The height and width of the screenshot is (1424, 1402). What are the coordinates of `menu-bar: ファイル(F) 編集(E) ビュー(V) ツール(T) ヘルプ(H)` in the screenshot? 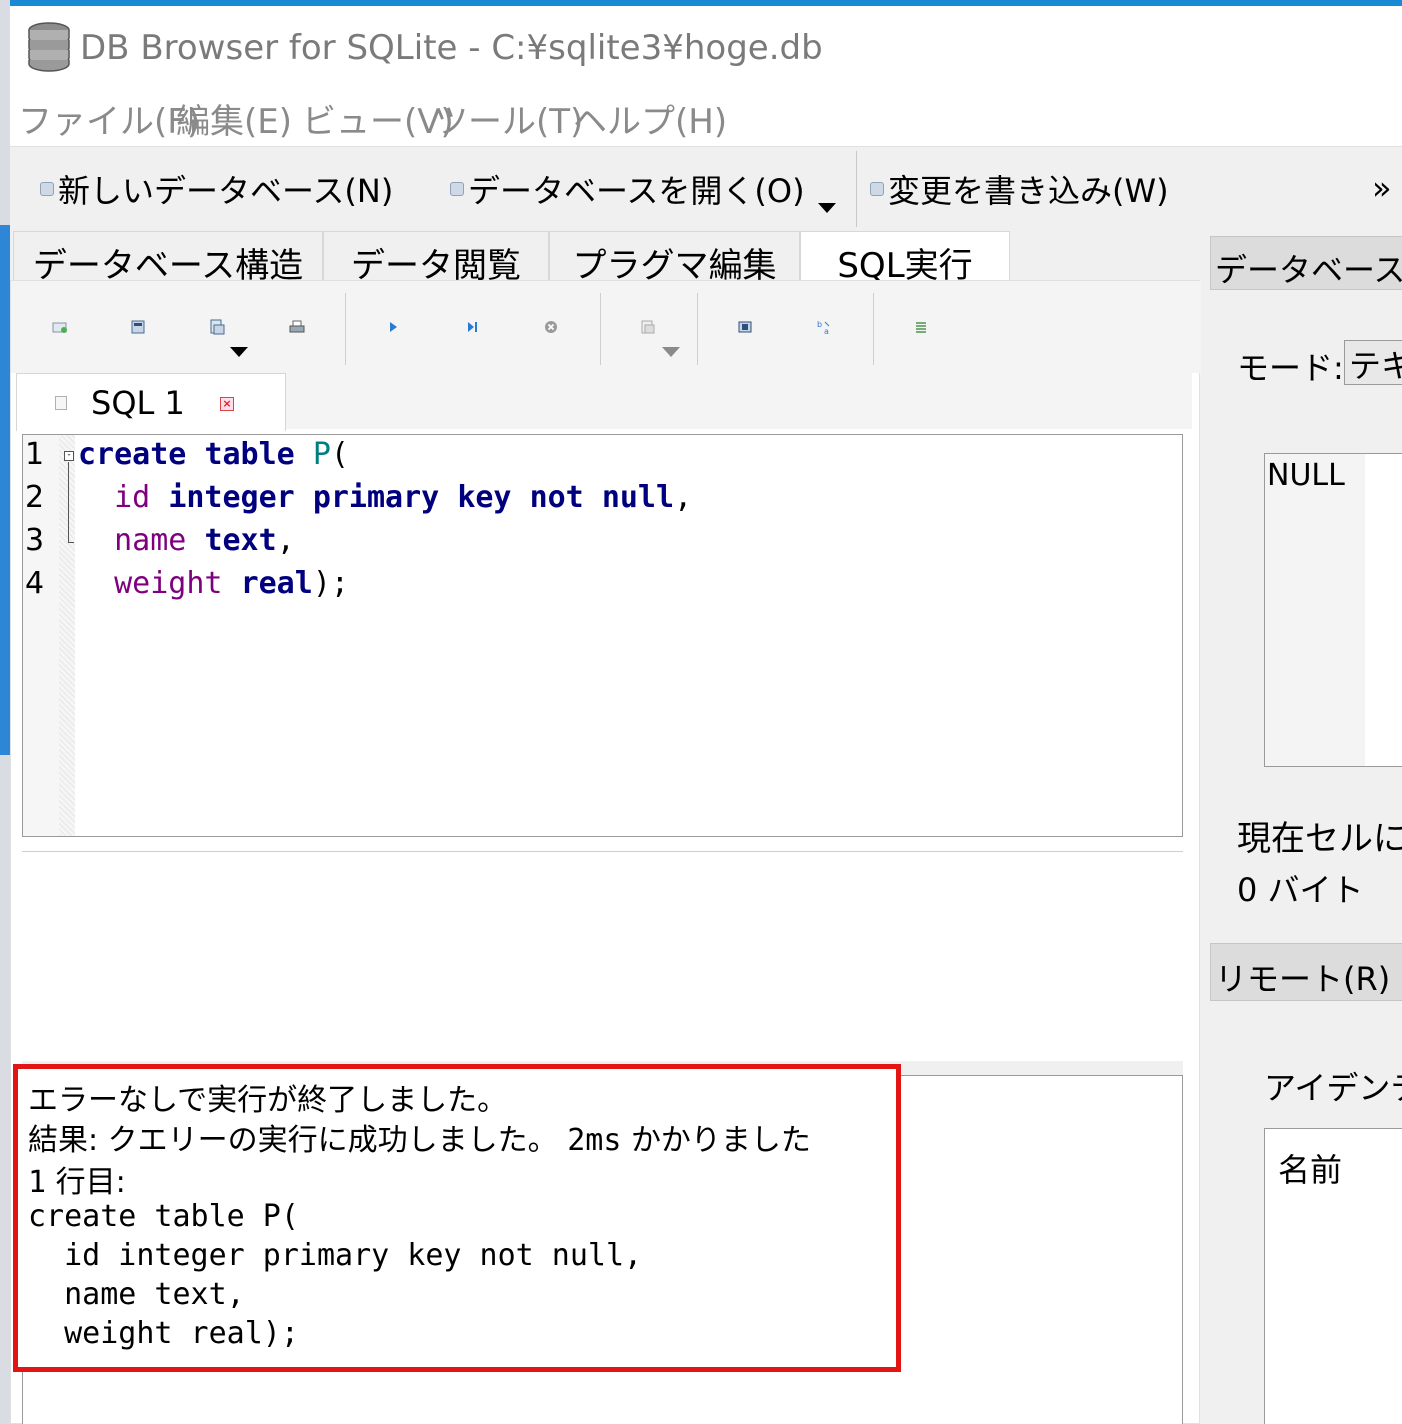 It's located at (706, 116).